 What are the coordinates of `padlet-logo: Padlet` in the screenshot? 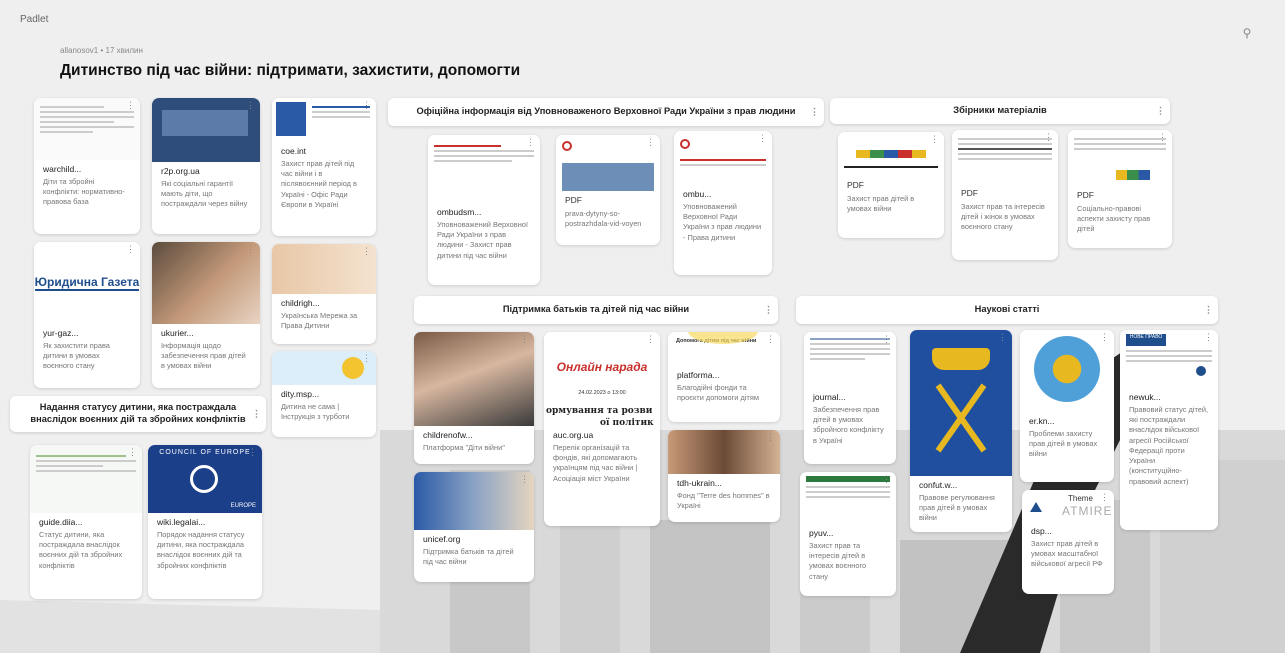 It's located at (34, 19).